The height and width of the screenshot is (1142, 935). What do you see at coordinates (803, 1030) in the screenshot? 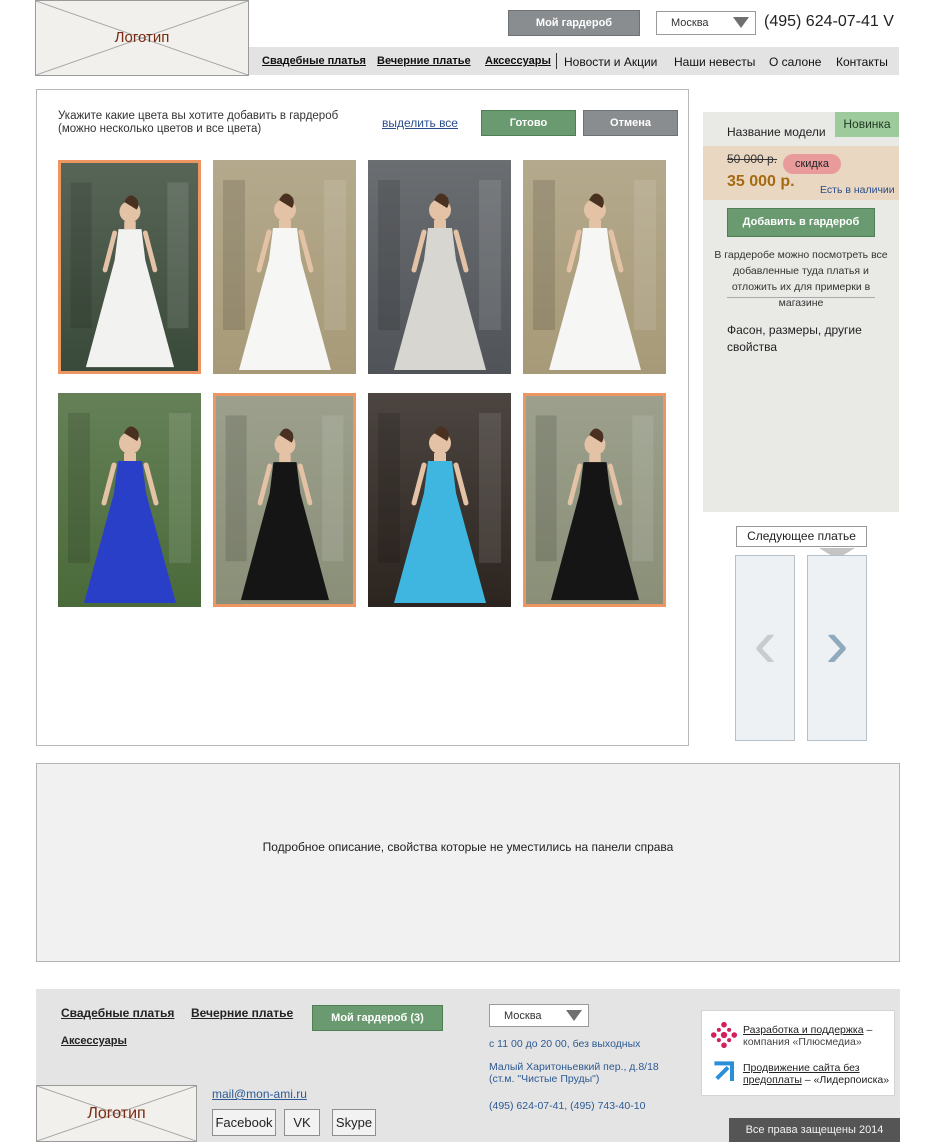
I see `credit1-link: Разработка и поддержка` at bounding box center [803, 1030].